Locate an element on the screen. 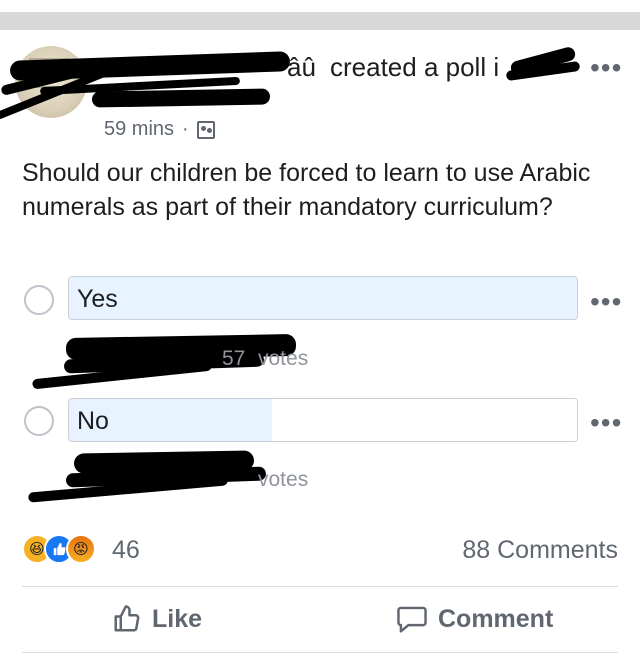 The height and width of the screenshot is (660, 640). comment-label: Comment is located at coordinates (496, 618).